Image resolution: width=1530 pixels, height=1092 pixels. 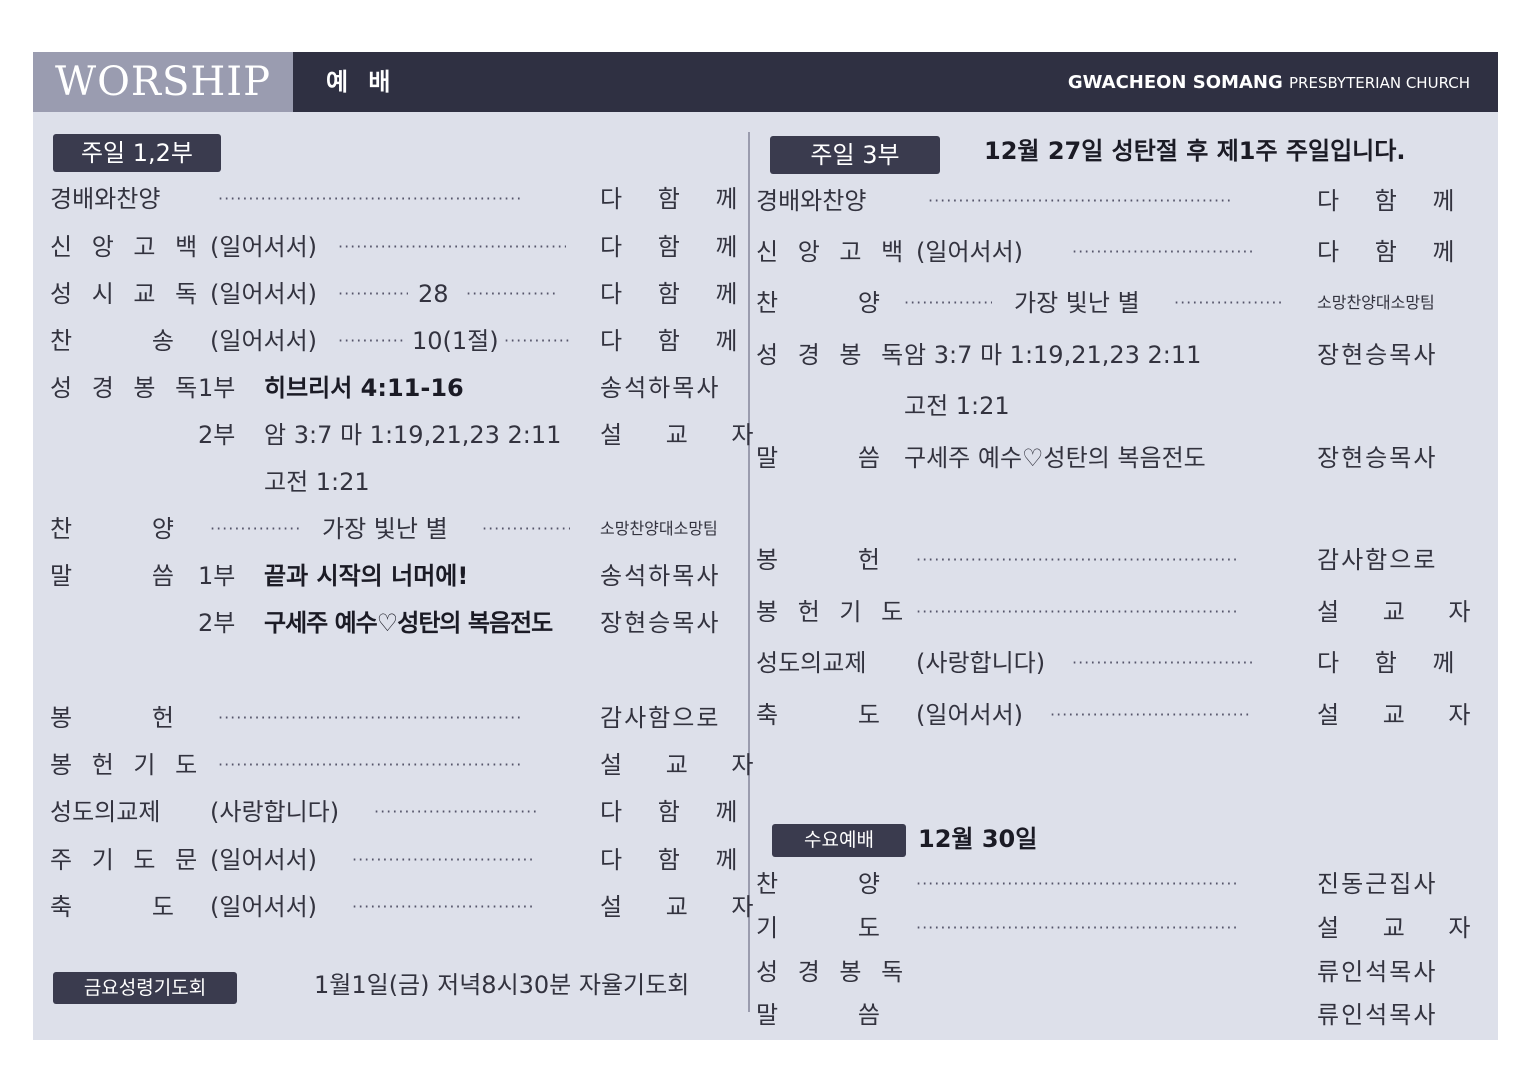 What do you see at coordinates (127, 860) in the screenshot?
I see `order-label: 주 기 도 문` at bounding box center [127, 860].